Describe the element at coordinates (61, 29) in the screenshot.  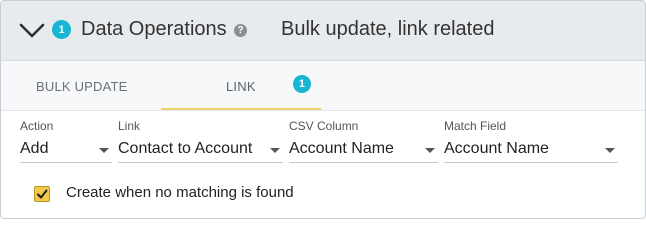
I see `count-badge: 1` at that location.